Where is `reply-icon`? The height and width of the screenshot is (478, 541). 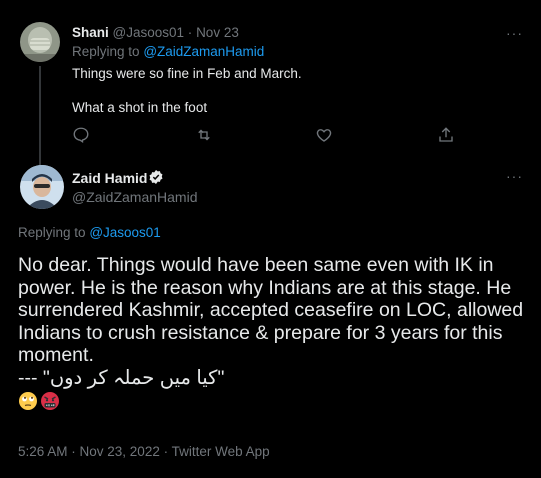 reply-icon is located at coordinates (81, 135).